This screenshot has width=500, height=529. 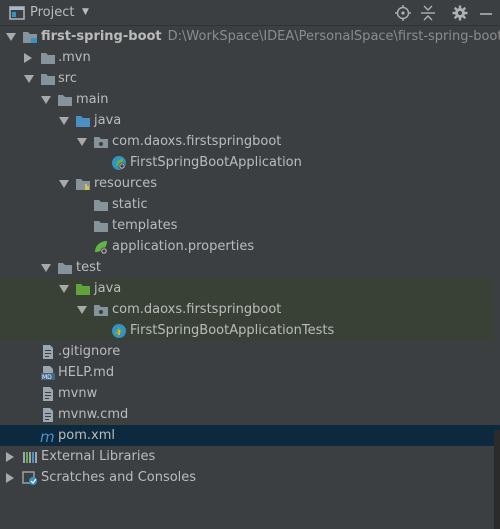 What do you see at coordinates (247, 456) in the screenshot?
I see `tree-item-external-libraries: External Libraries` at bounding box center [247, 456].